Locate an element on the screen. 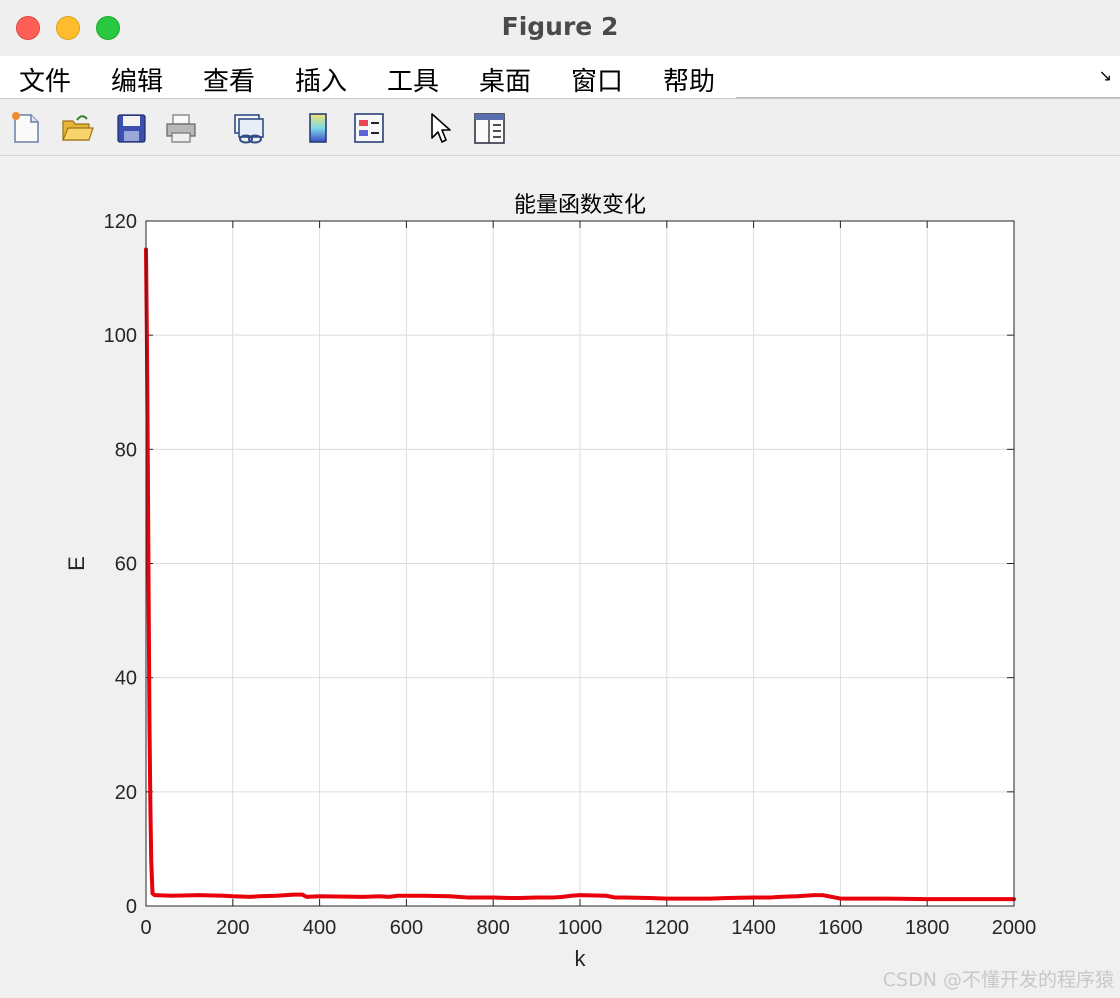 The width and height of the screenshot is (1120, 998). y-tick-label: 20 is located at coordinates (126, 793).